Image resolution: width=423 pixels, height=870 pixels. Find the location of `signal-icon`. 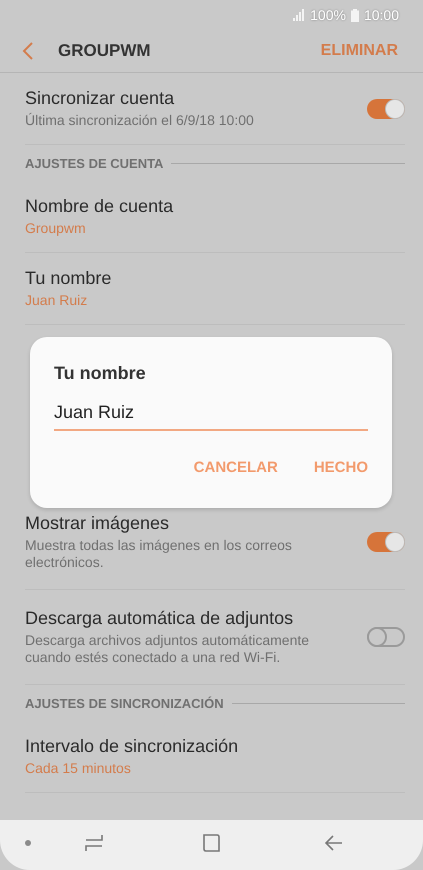

signal-icon is located at coordinates (299, 15).